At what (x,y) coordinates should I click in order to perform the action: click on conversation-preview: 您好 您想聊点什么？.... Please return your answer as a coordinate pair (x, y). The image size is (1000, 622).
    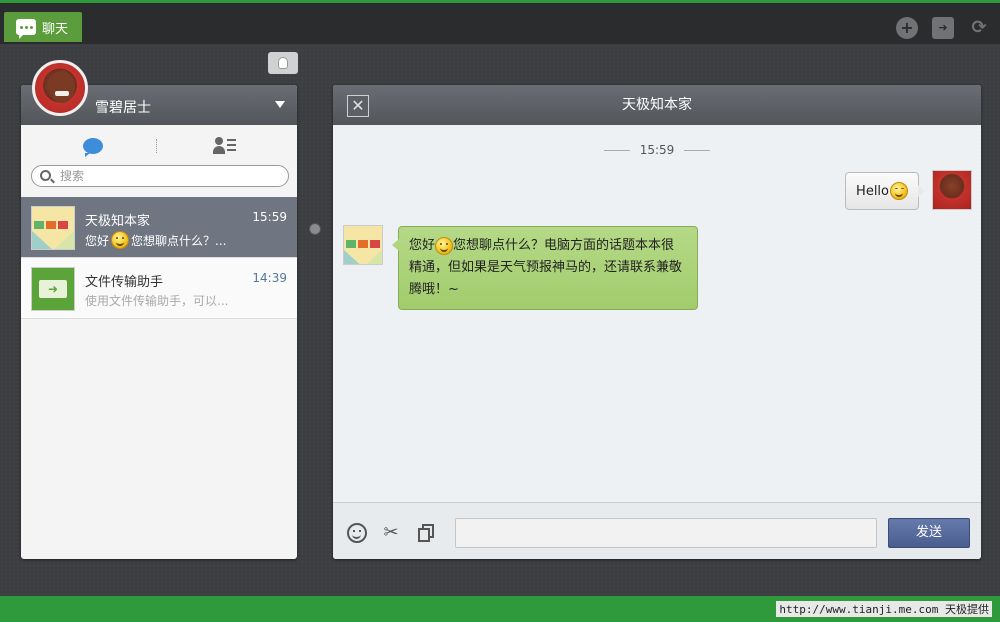
    Looking at the image, I should click on (155, 240).